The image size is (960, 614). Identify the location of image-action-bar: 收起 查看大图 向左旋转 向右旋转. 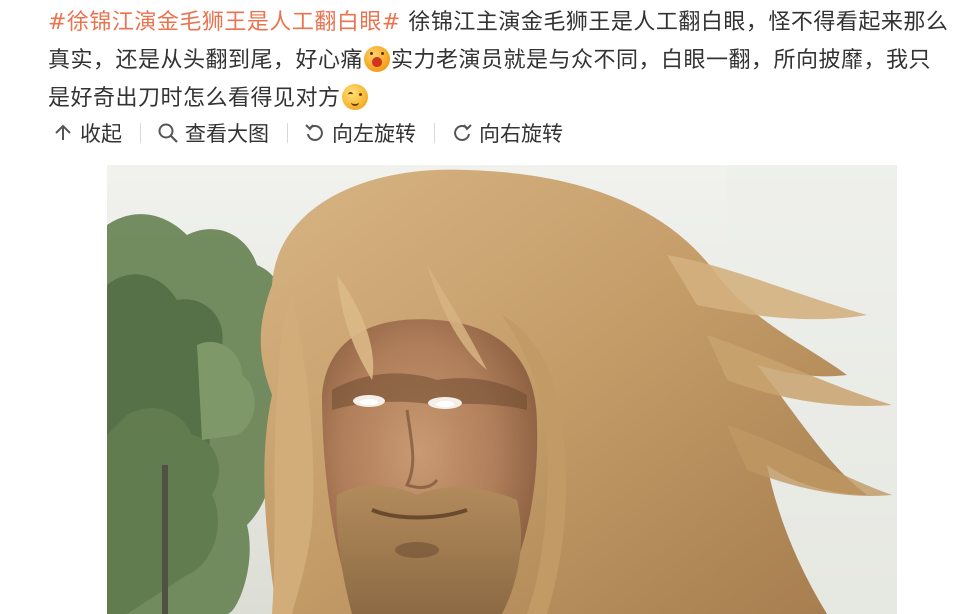
(307, 133).